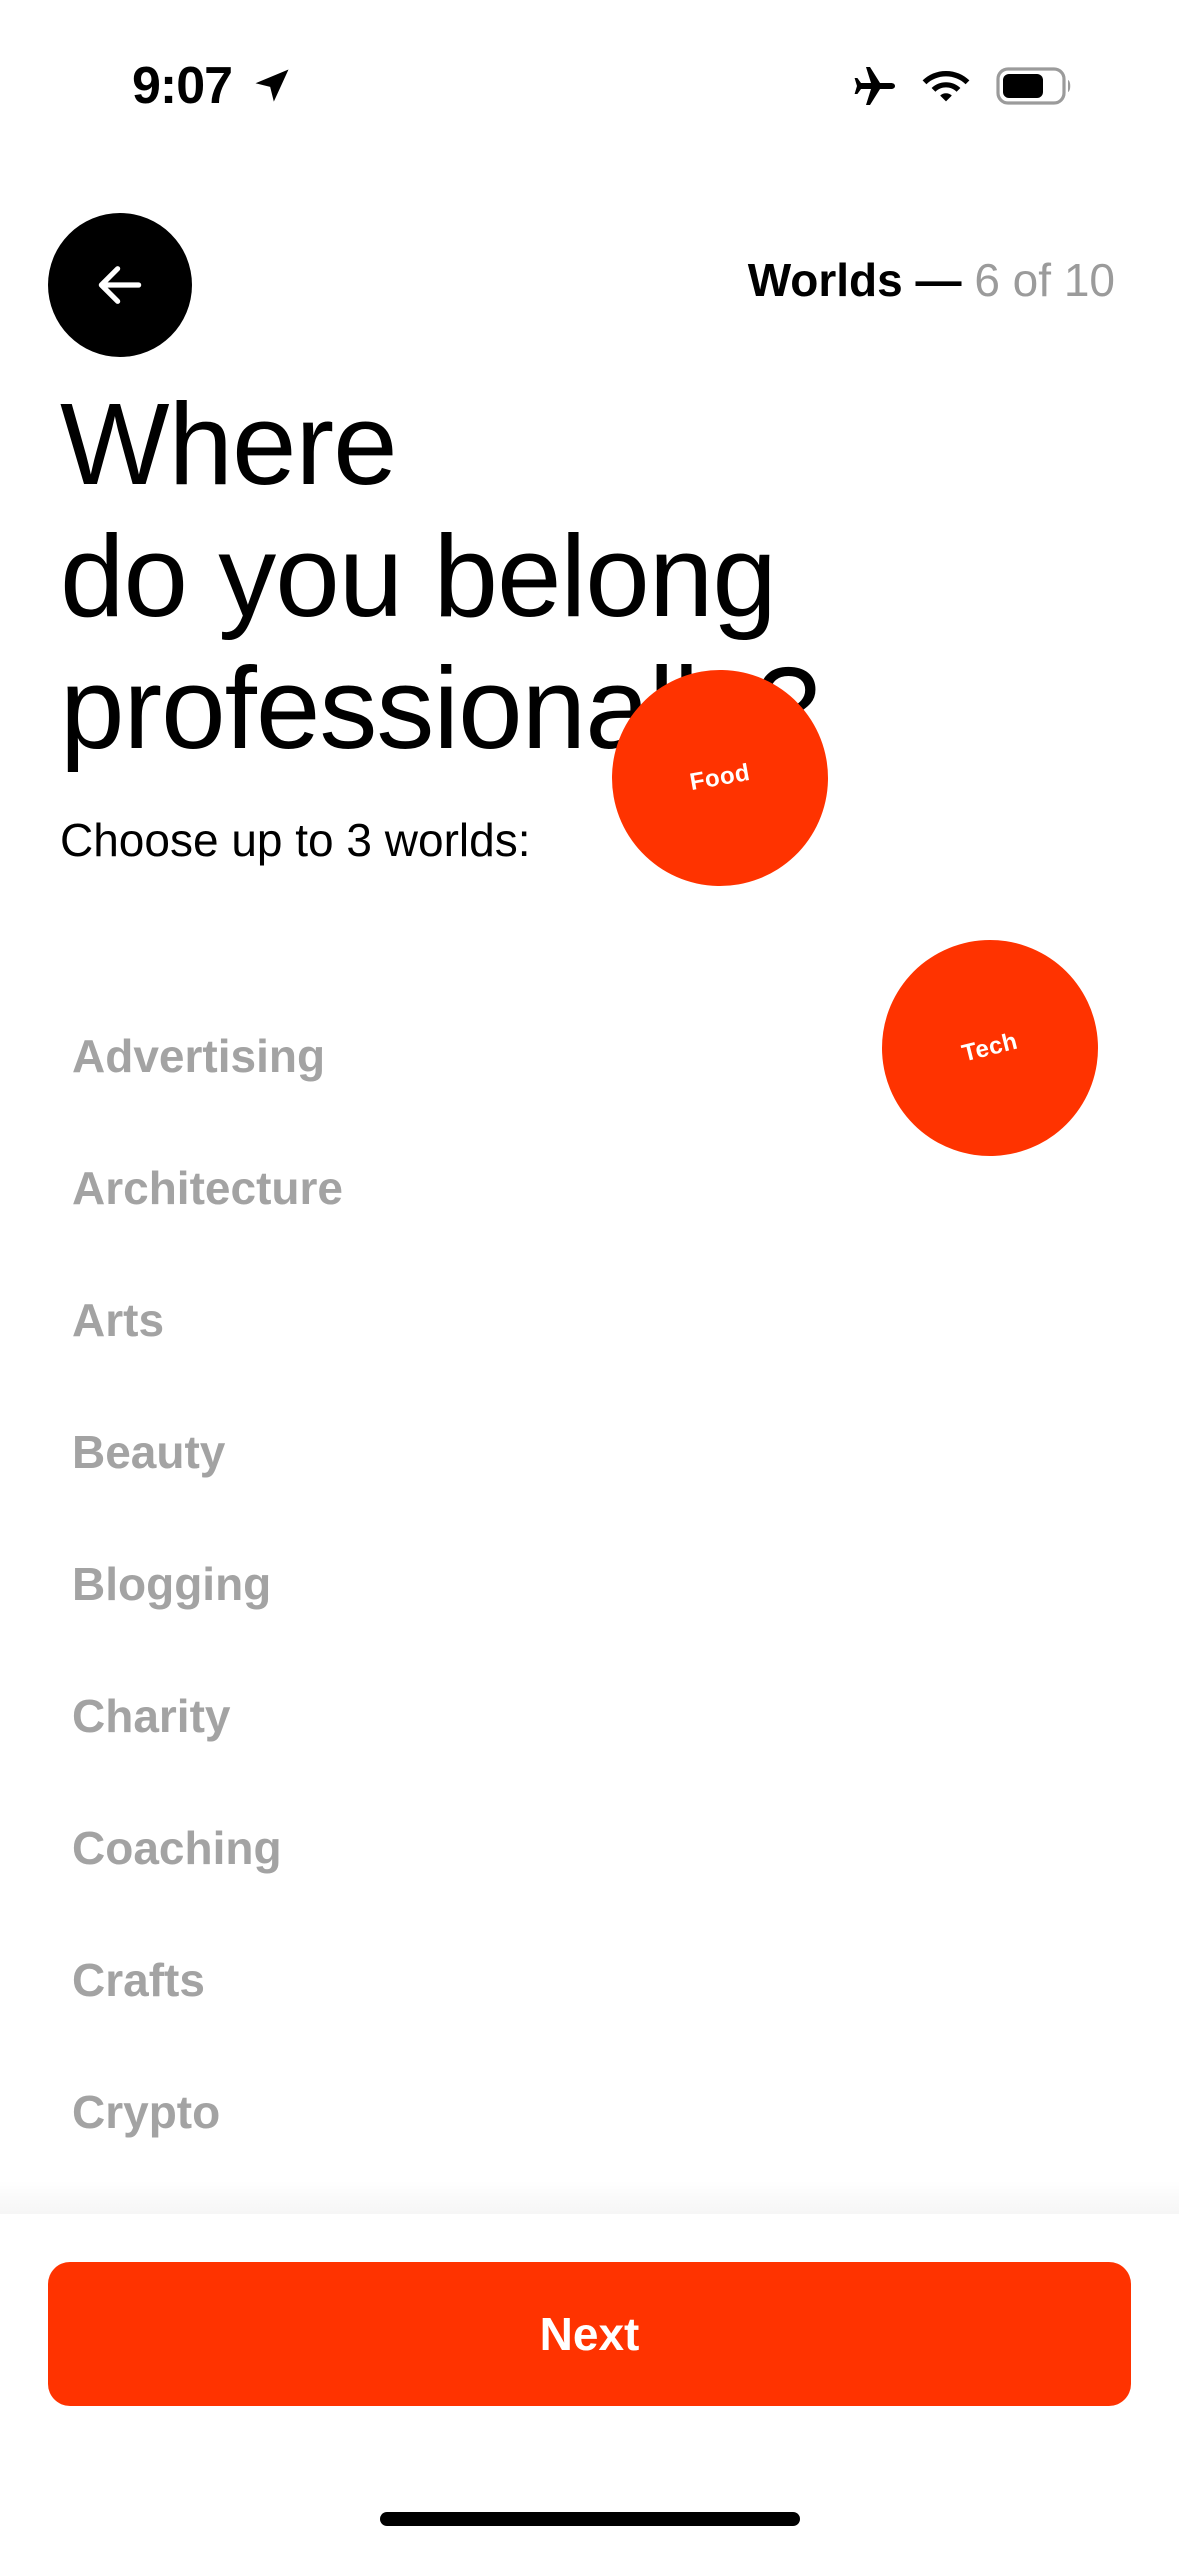 Image resolution: width=1179 pixels, height=2556 pixels. What do you see at coordinates (589, 1980) in the screenshot?
I see `world-option-crafts: Crafts` at bounding box center [589, 1980].